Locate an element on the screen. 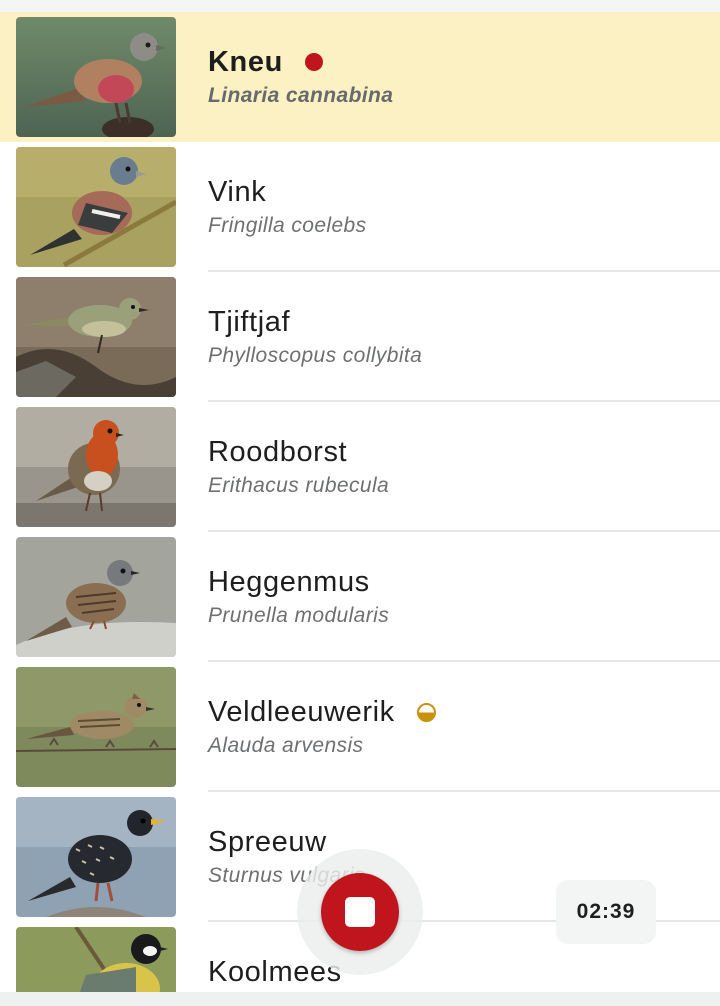 Image resolution: width=720 pixels, height=1006 pixels. species-text: Roodborst Erithacus rubecula is located at coordinates (298, 465).